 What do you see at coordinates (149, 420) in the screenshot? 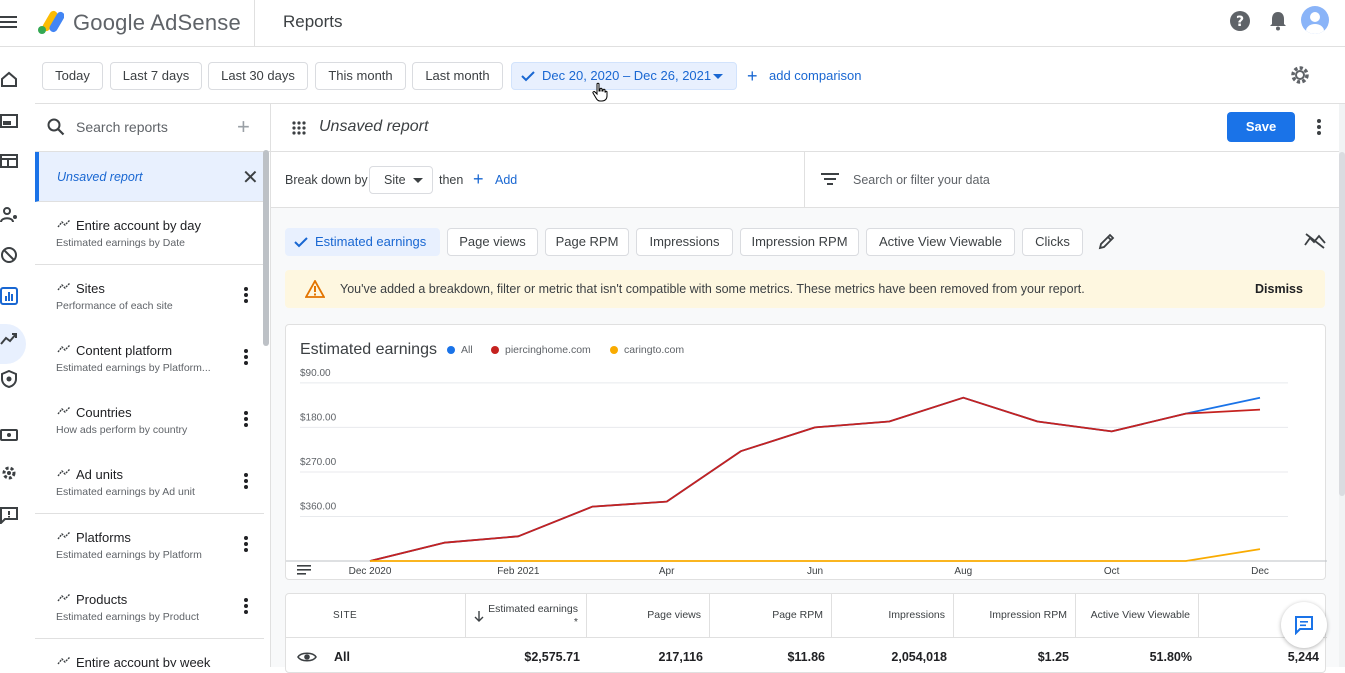
I see `report-item: Countries How ads perform by country` at bounding box center [149, 420].